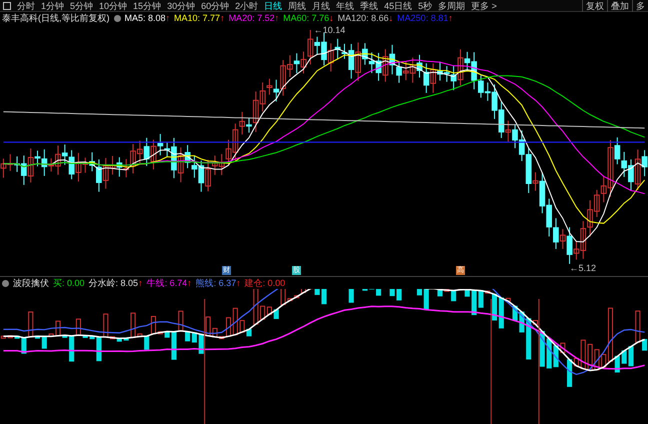 The image size is (648, 424). What do you see at coordinates (422, 18) in the screenshot?
I see `indicator-value: MA250: 8.81` at bounding box center [422, 18].